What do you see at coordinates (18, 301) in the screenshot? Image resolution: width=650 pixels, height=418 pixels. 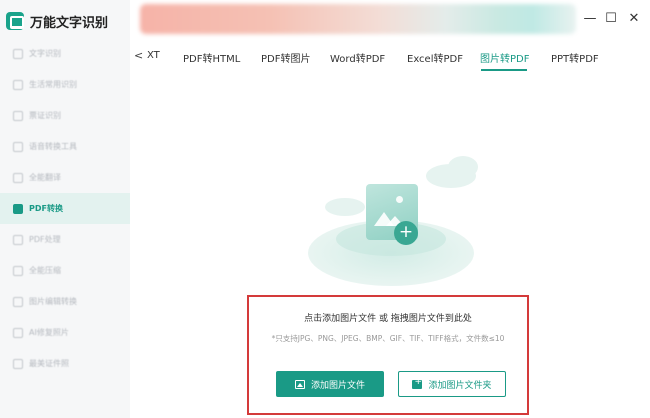 I see `image-edit-icon` at bounding box center [18, 301].